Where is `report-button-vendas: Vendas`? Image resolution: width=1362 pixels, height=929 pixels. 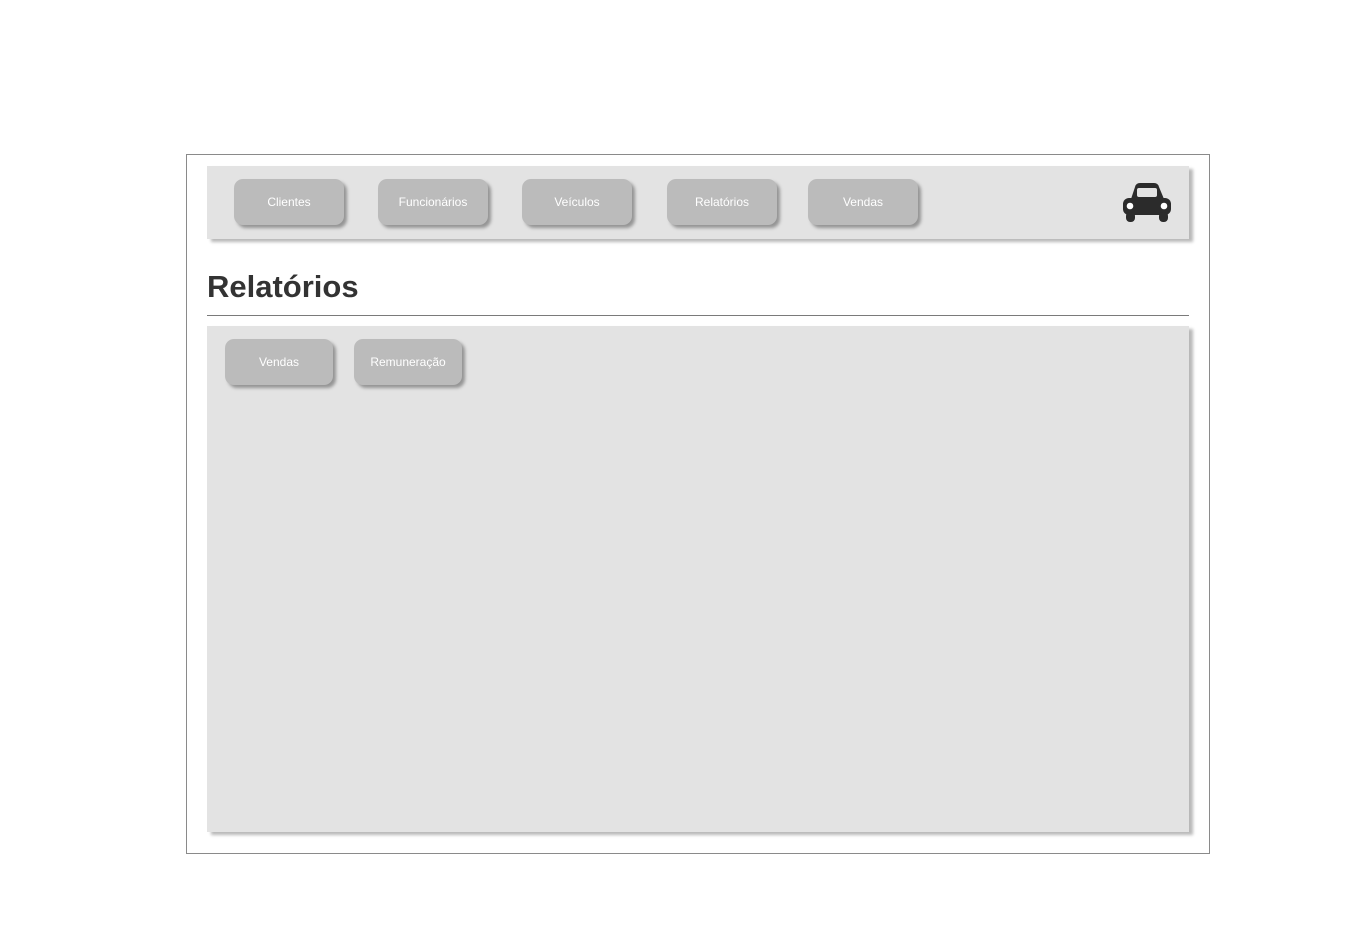
report-button-vendas: Vendas is located at coordinates (279, 362).